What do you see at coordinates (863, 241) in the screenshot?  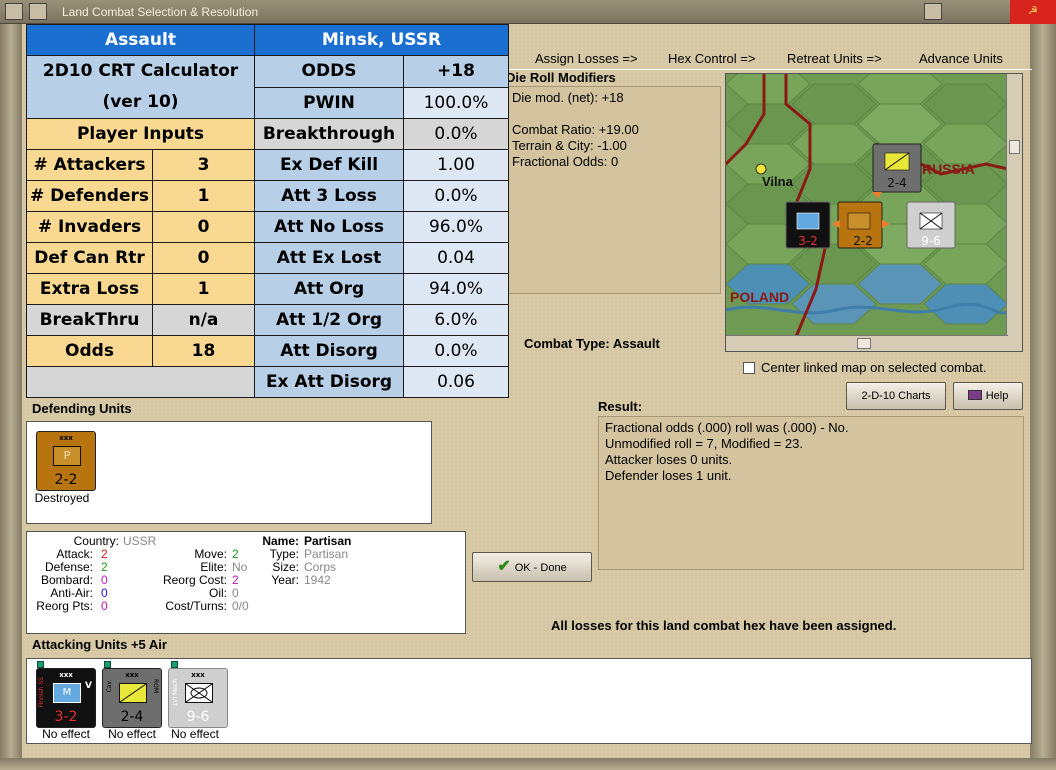 I see `map-unit-strength: 2-2` at bounding box center [863, 241].